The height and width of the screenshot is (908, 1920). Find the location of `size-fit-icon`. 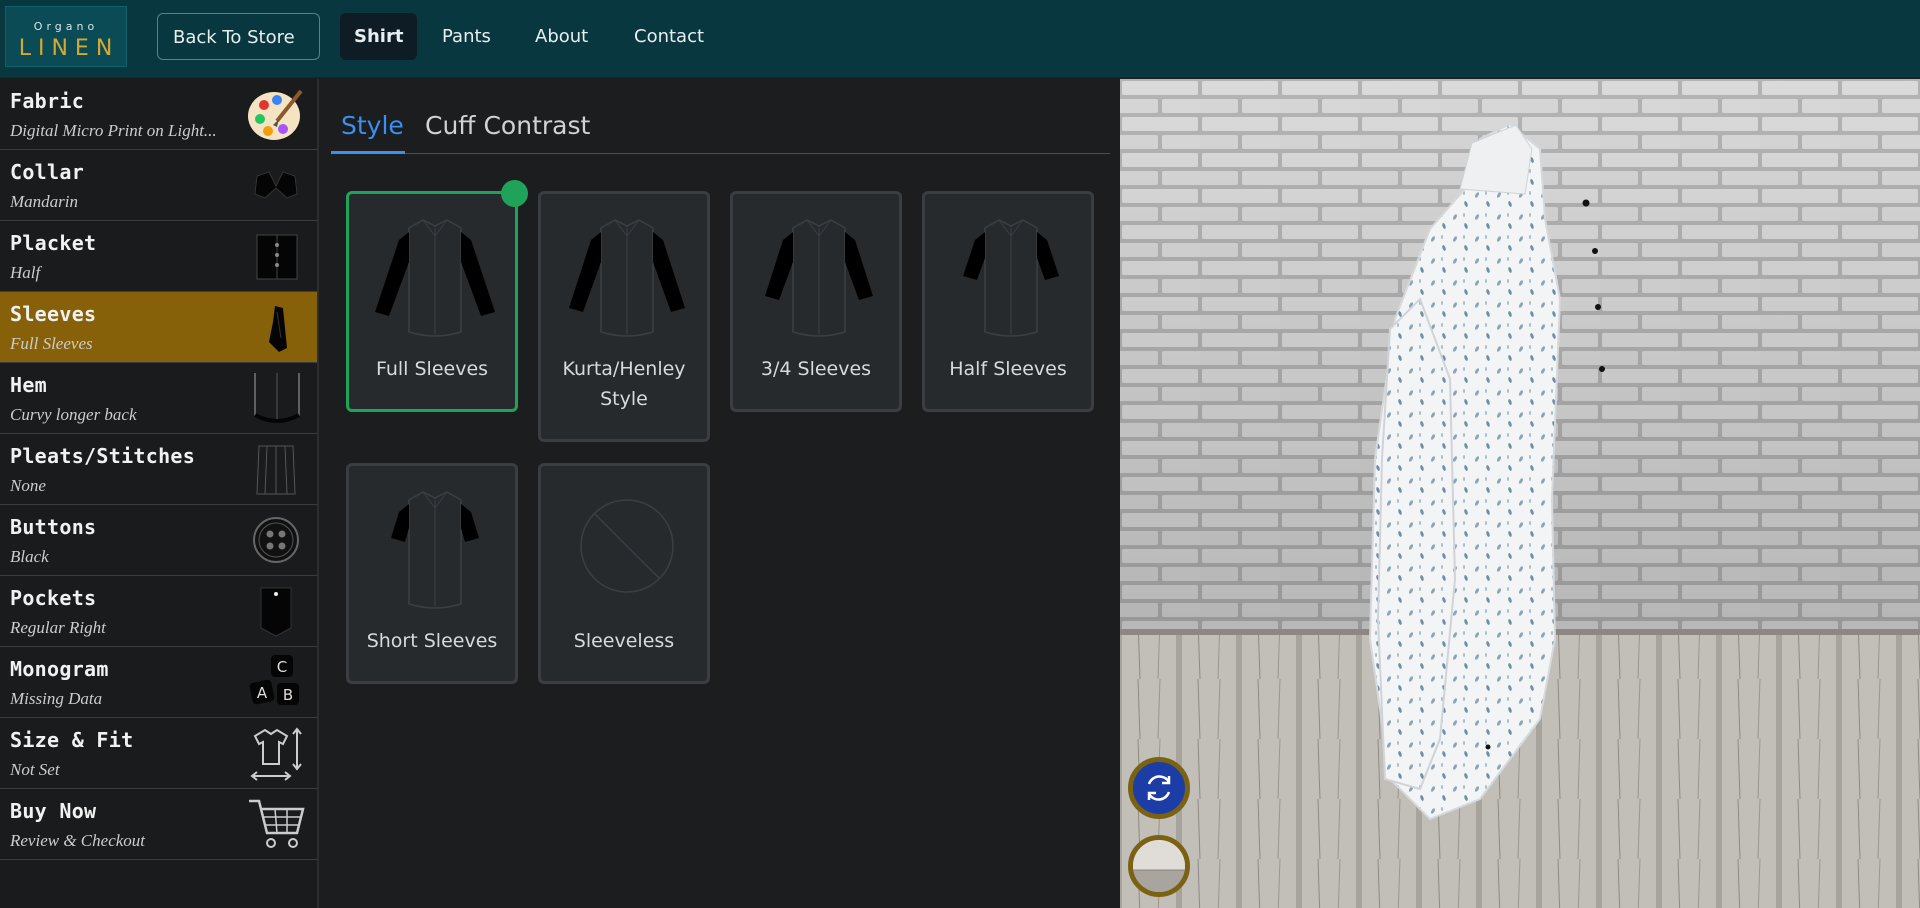

size-fit-icon is located at coordinates (276, 754).